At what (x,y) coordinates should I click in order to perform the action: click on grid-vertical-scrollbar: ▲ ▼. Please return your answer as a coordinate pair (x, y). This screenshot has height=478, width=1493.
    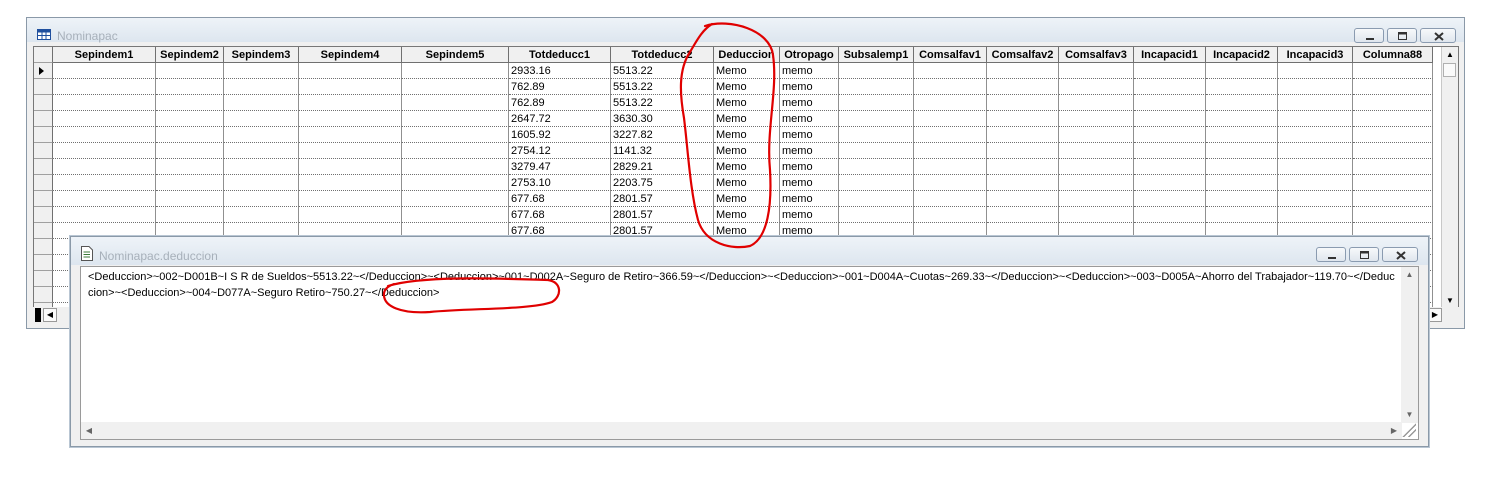
    Looking at the image, I should click on (1449, 177).